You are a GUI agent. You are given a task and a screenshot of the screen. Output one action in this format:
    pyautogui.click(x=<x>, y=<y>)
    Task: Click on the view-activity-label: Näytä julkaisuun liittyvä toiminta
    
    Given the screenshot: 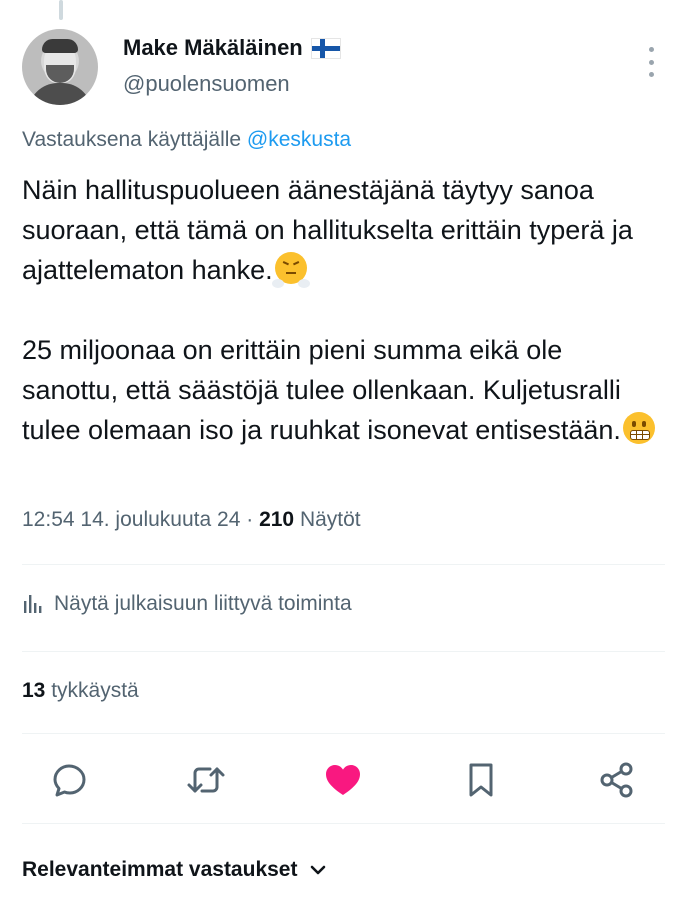 What is the action you would take?
    pyautogui.click(x=203, y=603)
    